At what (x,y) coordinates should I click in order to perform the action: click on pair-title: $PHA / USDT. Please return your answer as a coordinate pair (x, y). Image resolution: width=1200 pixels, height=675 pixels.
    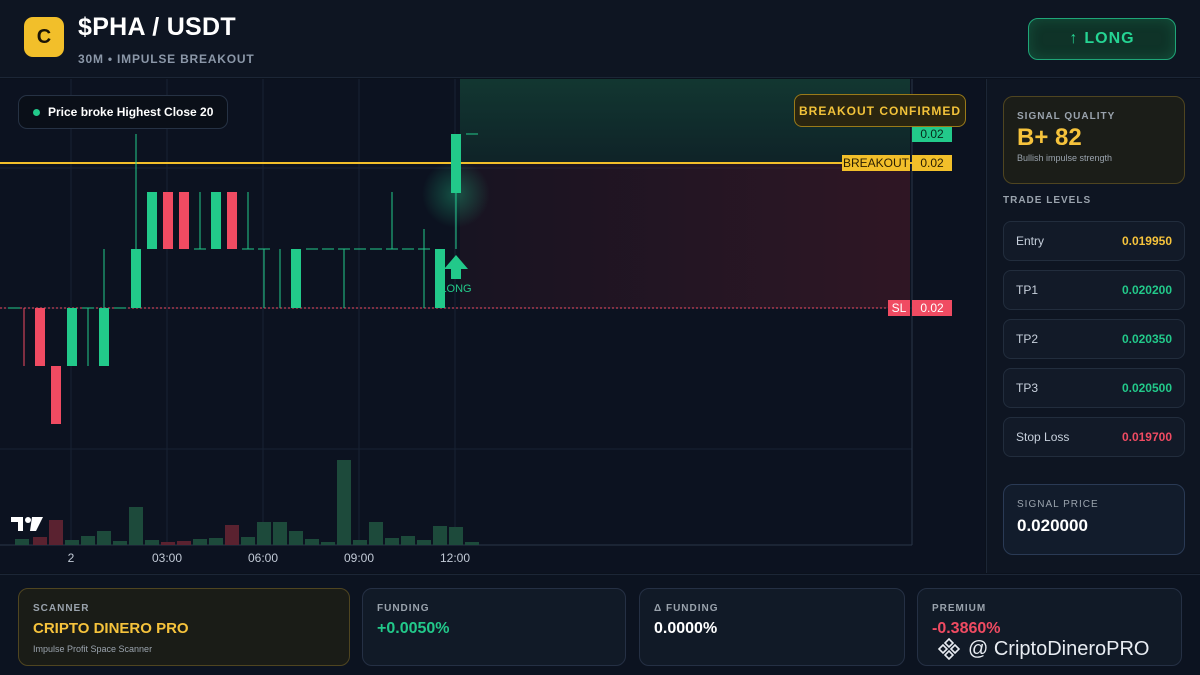
    Looking at the image, I should click on (157, 27).